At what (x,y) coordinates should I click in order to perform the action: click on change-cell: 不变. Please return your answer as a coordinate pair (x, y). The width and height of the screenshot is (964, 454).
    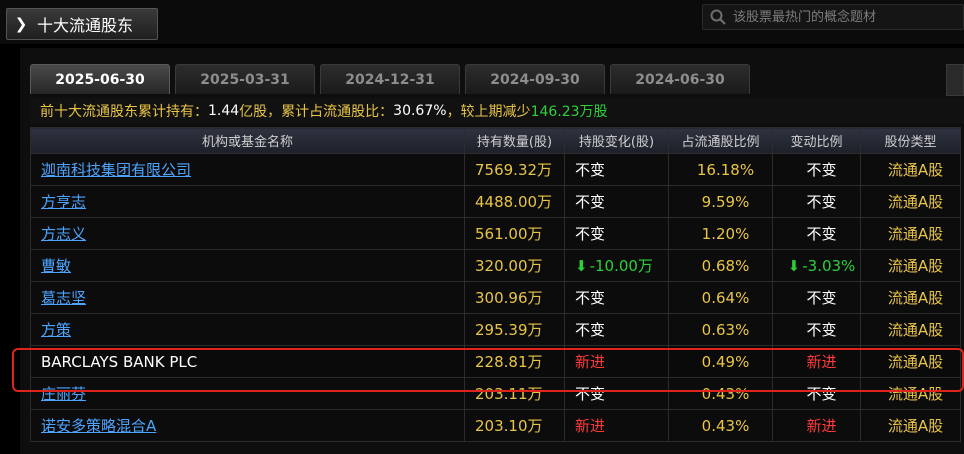
    Looking at the image, I should click on (616, 233).